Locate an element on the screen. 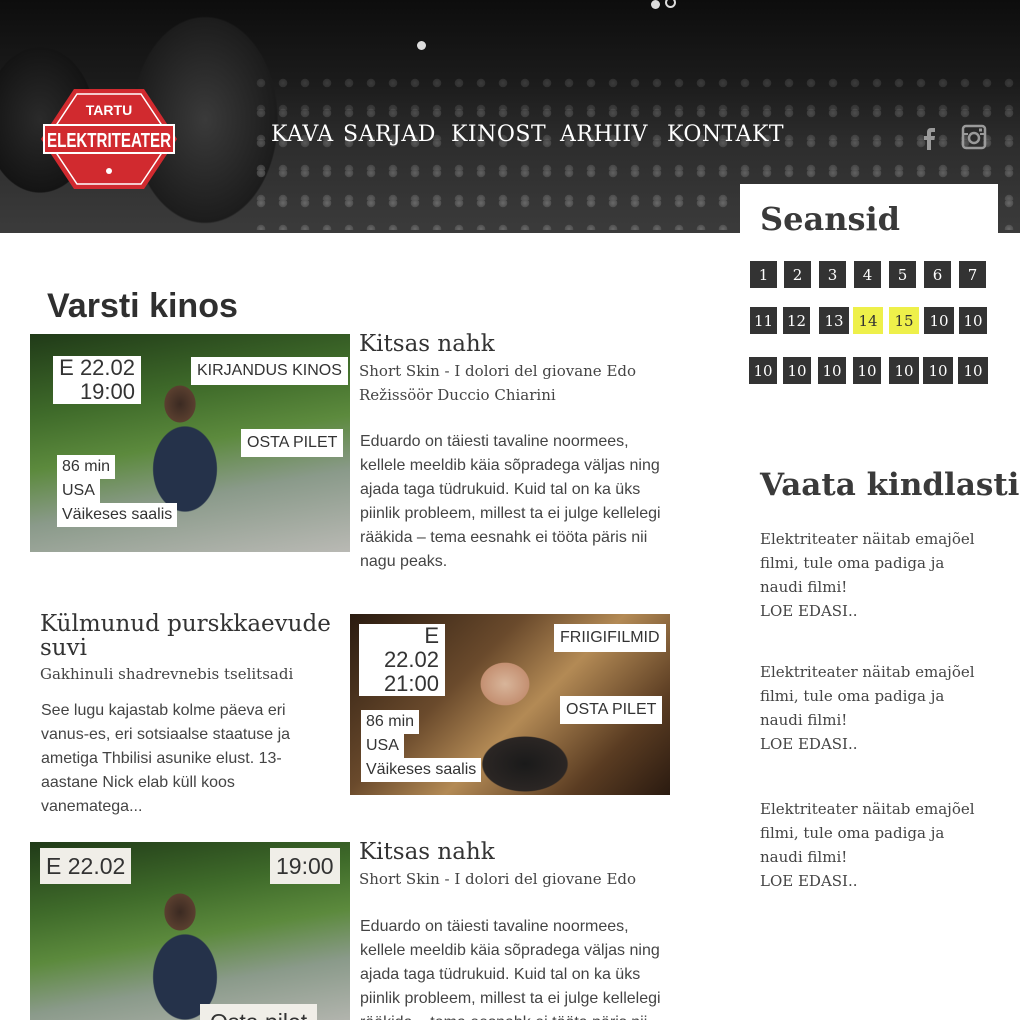 Image resolution: width=1020 pixels, height=1020 pixels. facebook-icon is located at coordinates (929, 137).